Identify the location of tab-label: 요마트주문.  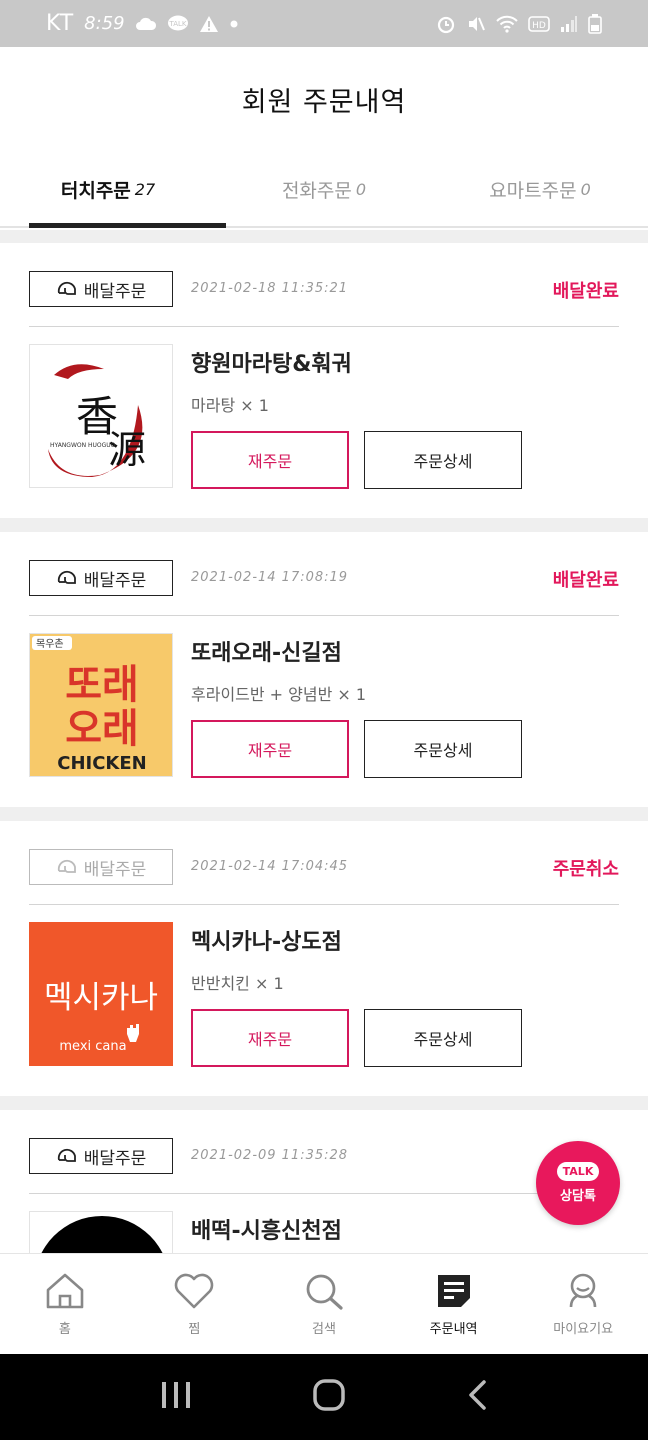
(533, 190).